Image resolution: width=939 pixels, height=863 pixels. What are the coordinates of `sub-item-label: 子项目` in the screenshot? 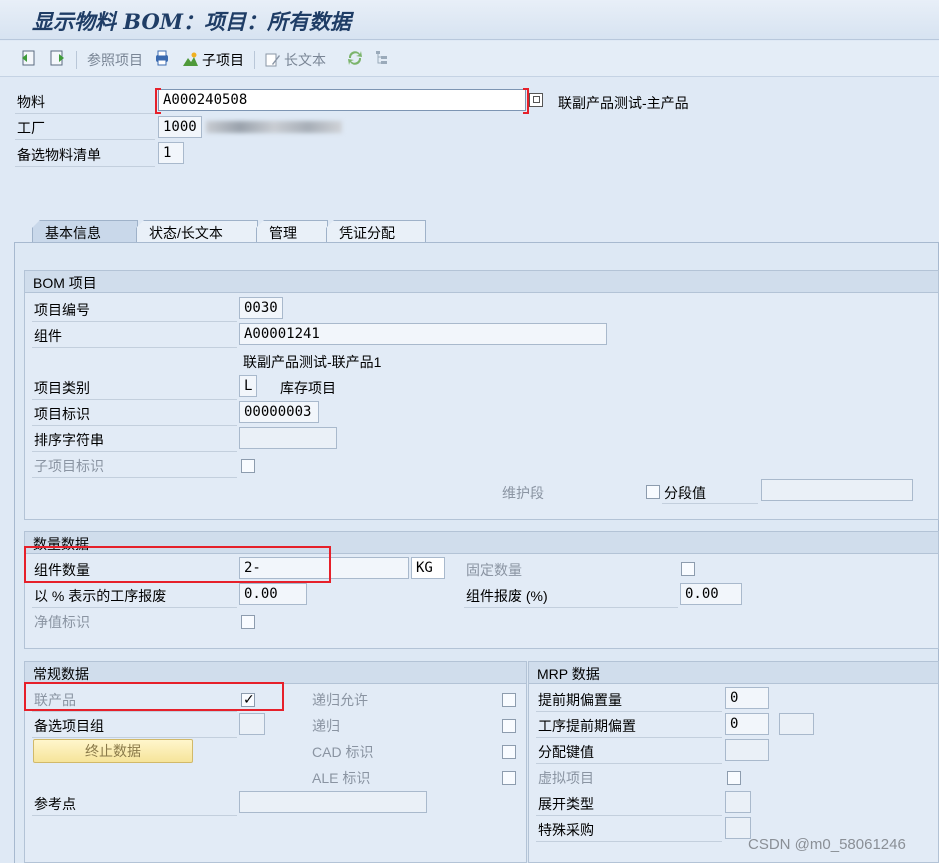 It's located at (223, 59).